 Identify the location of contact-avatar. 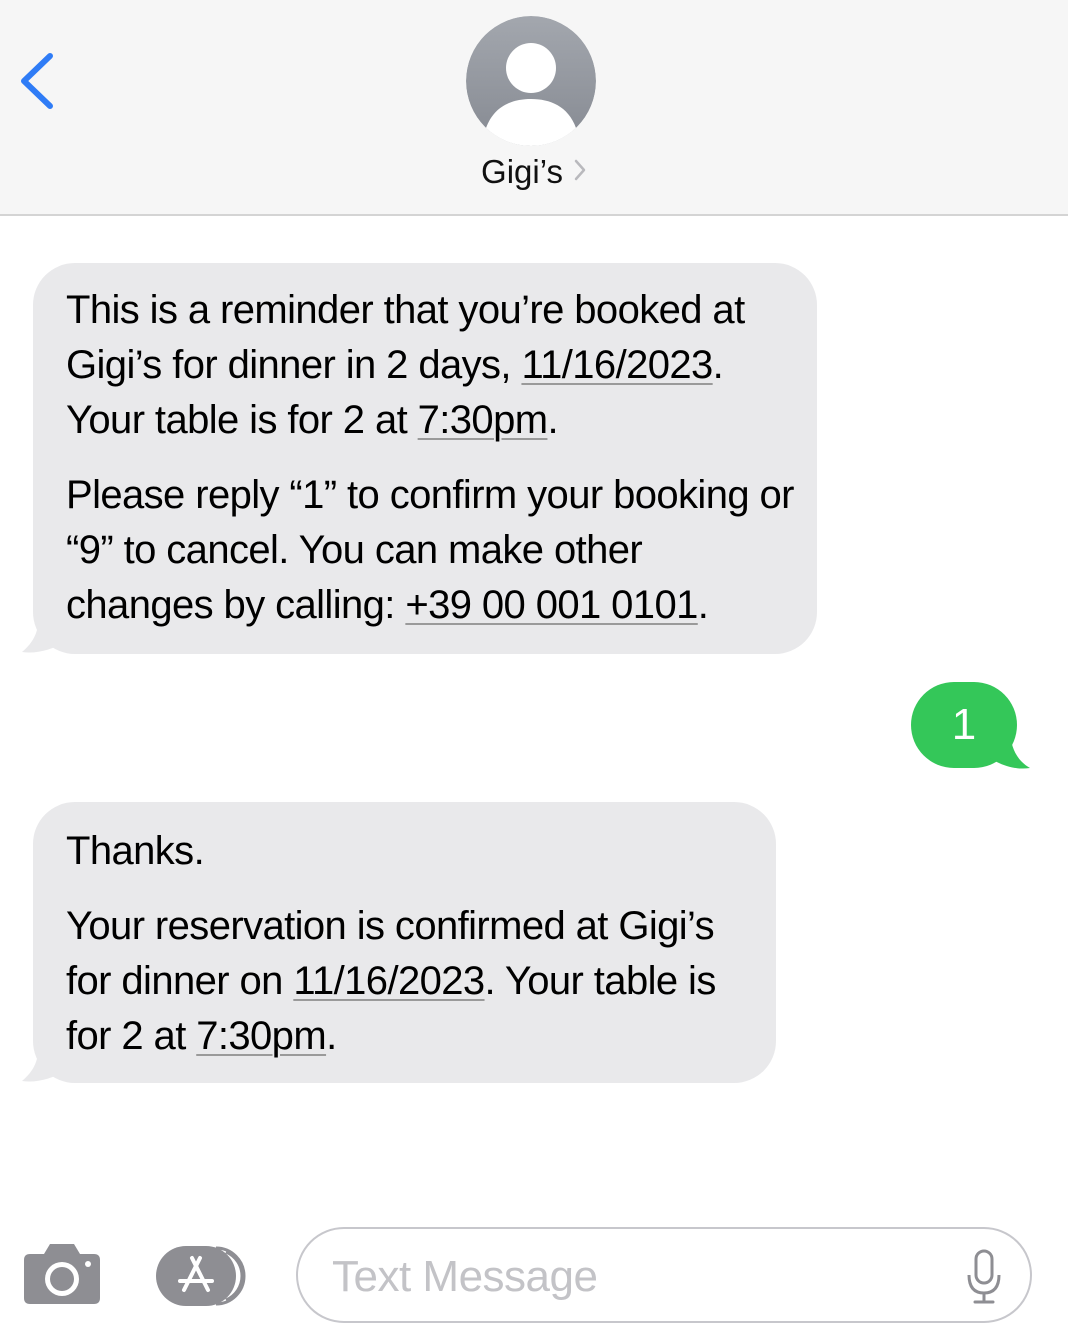
(531, 81).